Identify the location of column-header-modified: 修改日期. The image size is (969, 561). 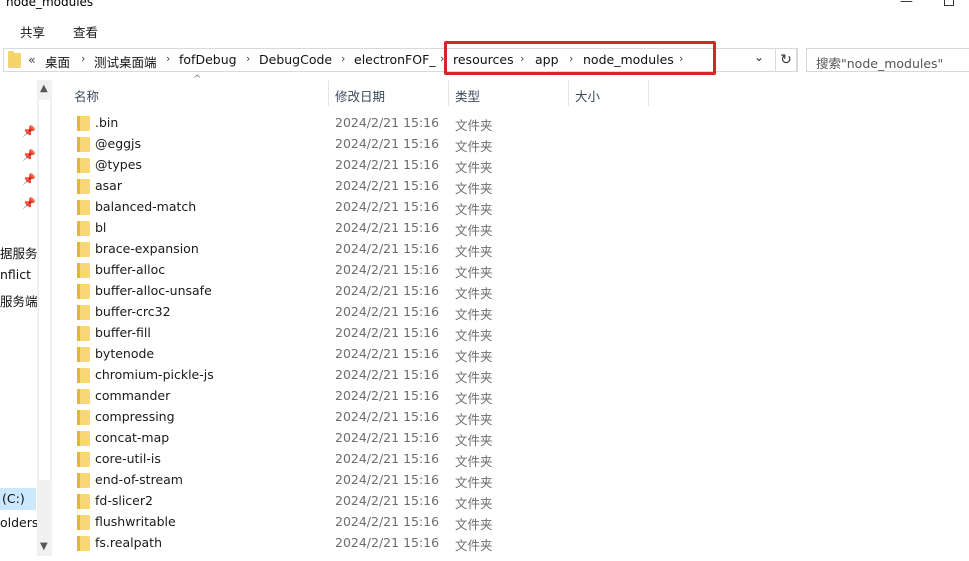
(360, 95).